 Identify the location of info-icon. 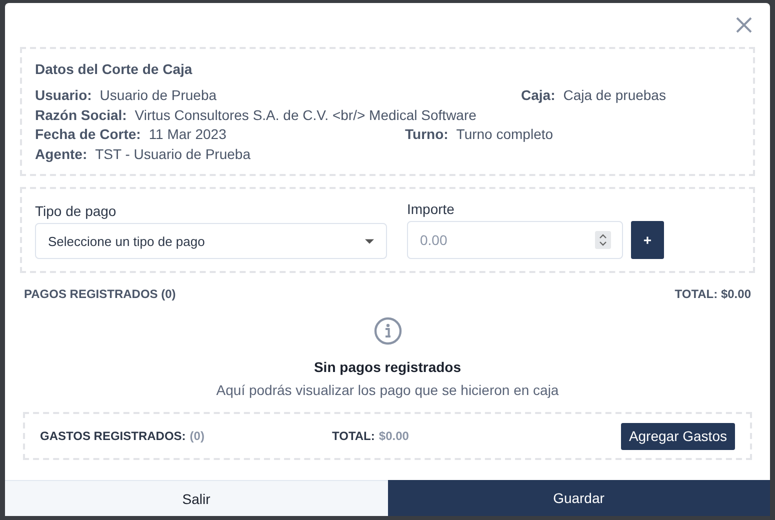
(388, 331).